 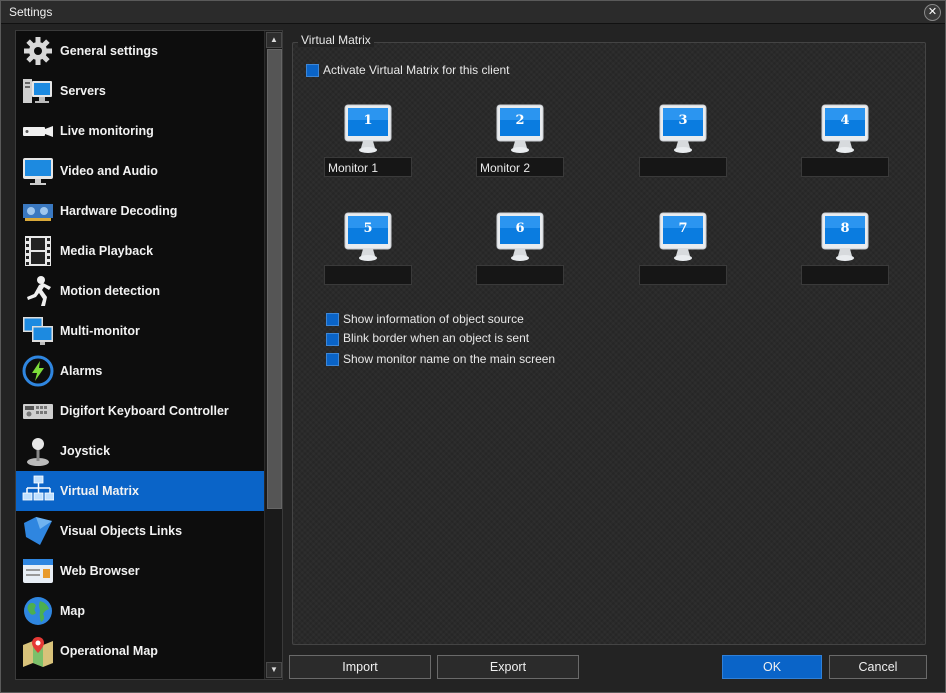 I want to click on show-object-source-label: Show information of object source, so click(x=433, y=319).